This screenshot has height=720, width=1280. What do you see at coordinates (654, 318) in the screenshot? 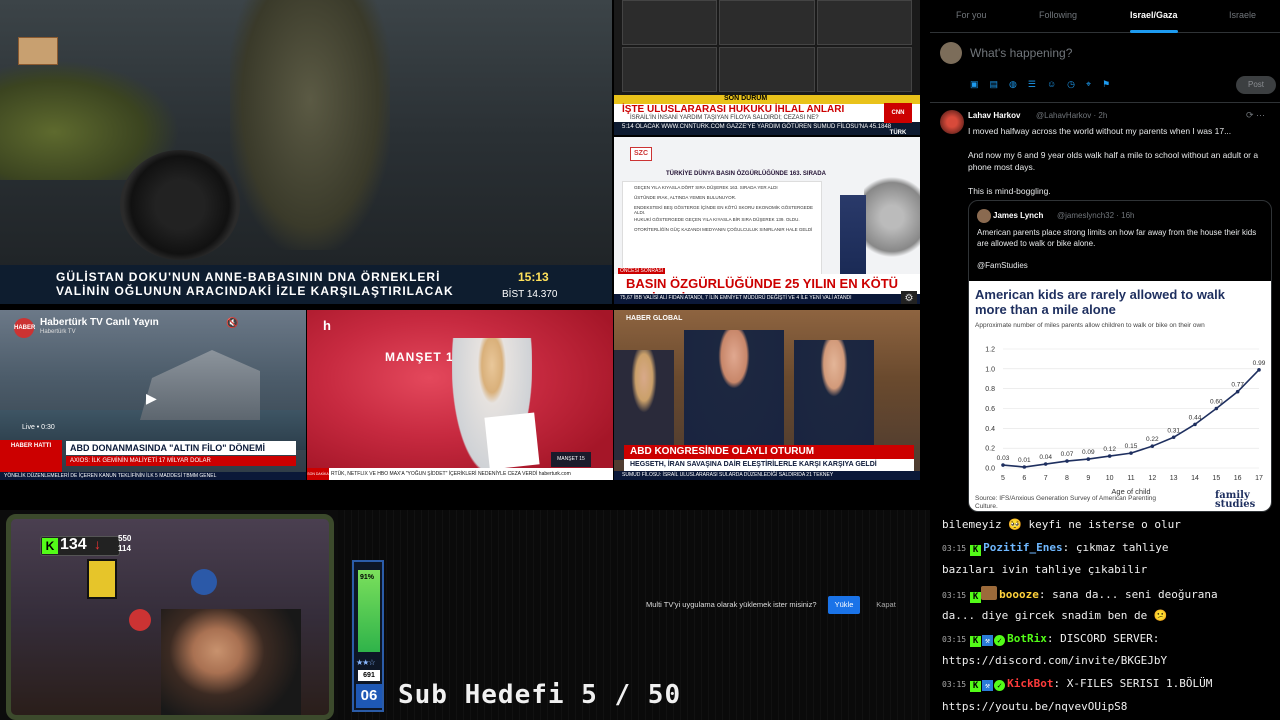
I see `haber-global-logo: HABER GLOBAL` at bounding box center [654, 318].